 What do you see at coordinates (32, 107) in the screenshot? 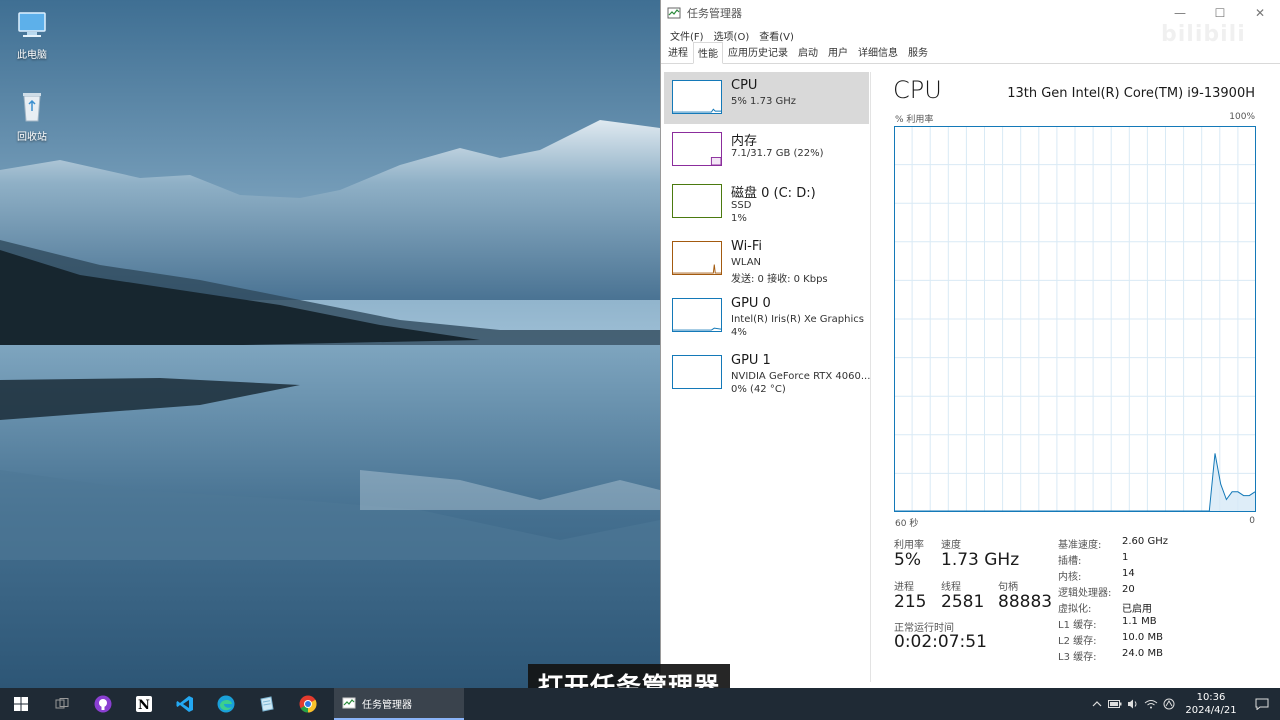
I see `recycle-bin-icon` at bounding box center [32, 107].